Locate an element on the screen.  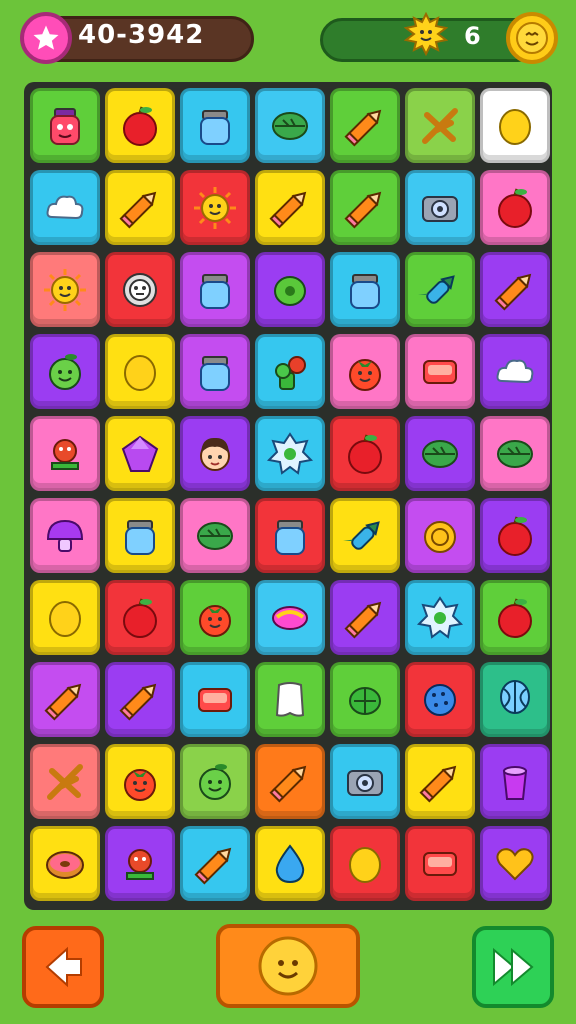
rocket-icon is located at coordinates (361, 535).